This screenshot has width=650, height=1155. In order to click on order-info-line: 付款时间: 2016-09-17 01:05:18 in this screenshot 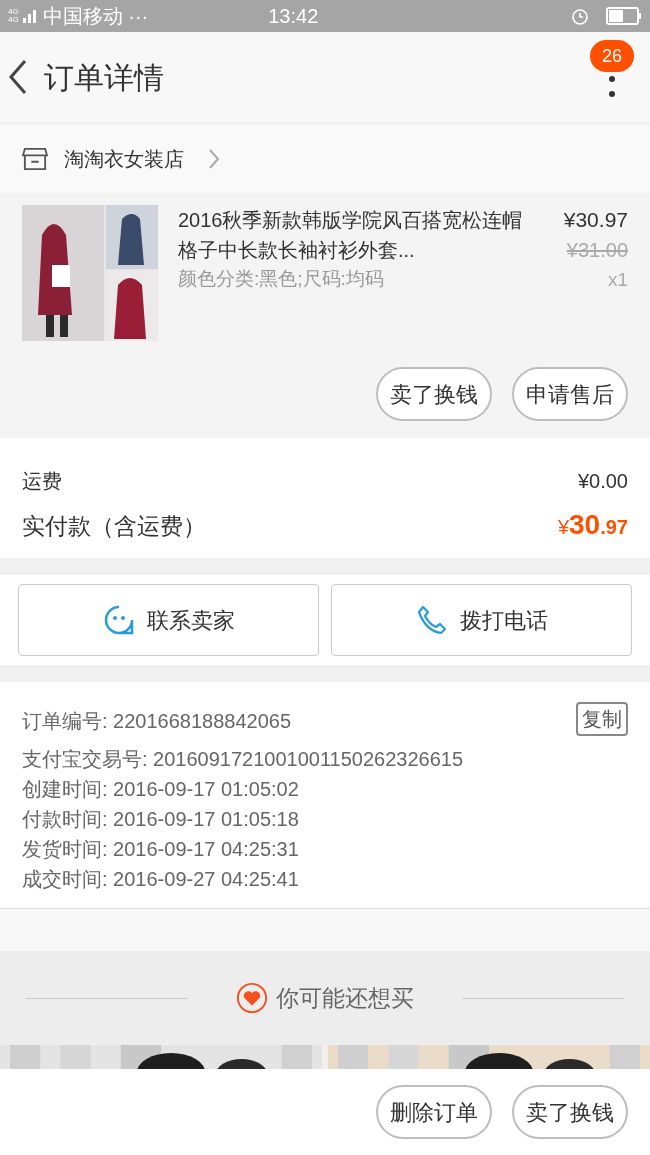, I will do `click(160, 819)`.